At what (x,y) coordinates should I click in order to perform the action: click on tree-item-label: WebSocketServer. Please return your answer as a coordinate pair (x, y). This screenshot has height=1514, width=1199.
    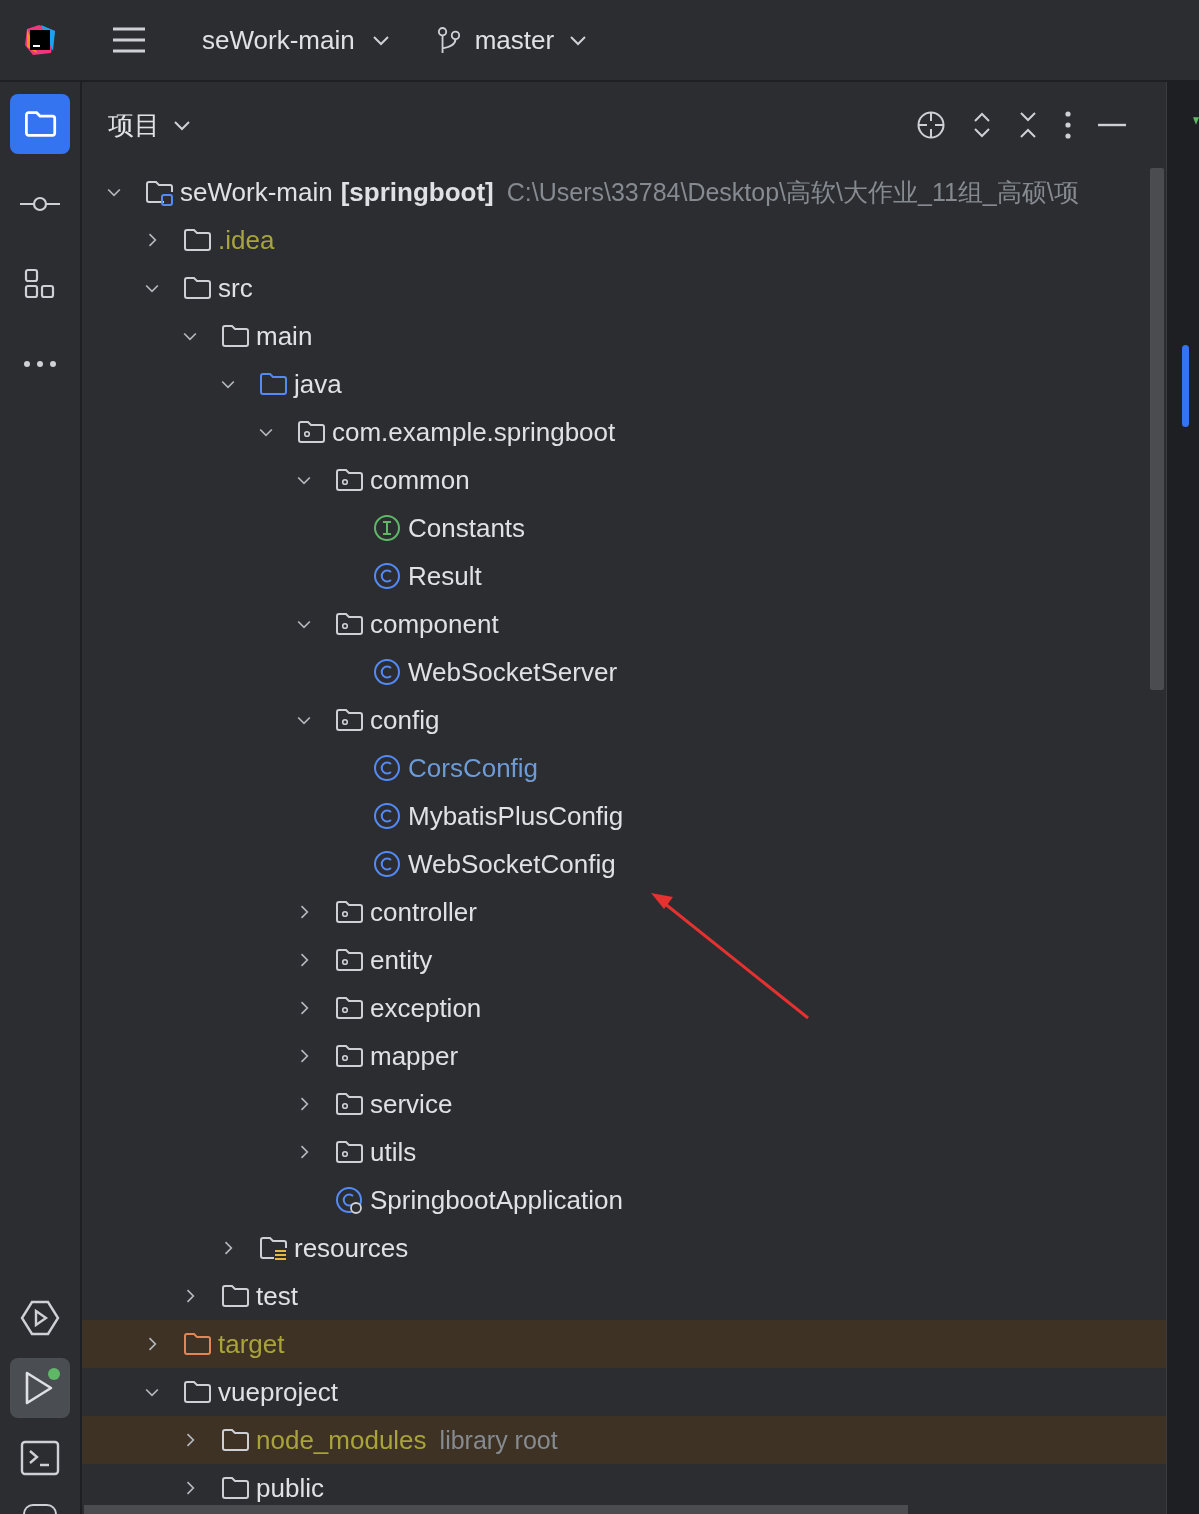
    Looking at the image, I should click on (513, 672).